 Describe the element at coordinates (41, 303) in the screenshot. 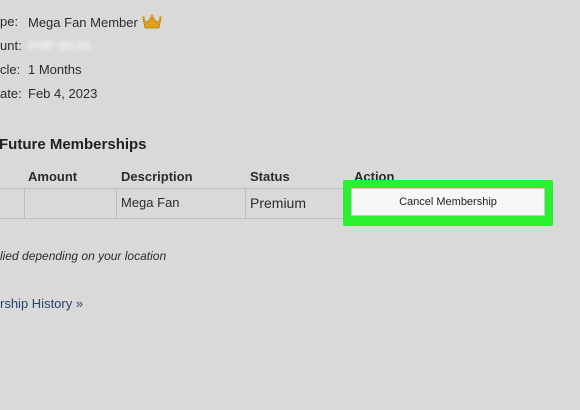

I see `membership-history-link: rship History »` at that location.